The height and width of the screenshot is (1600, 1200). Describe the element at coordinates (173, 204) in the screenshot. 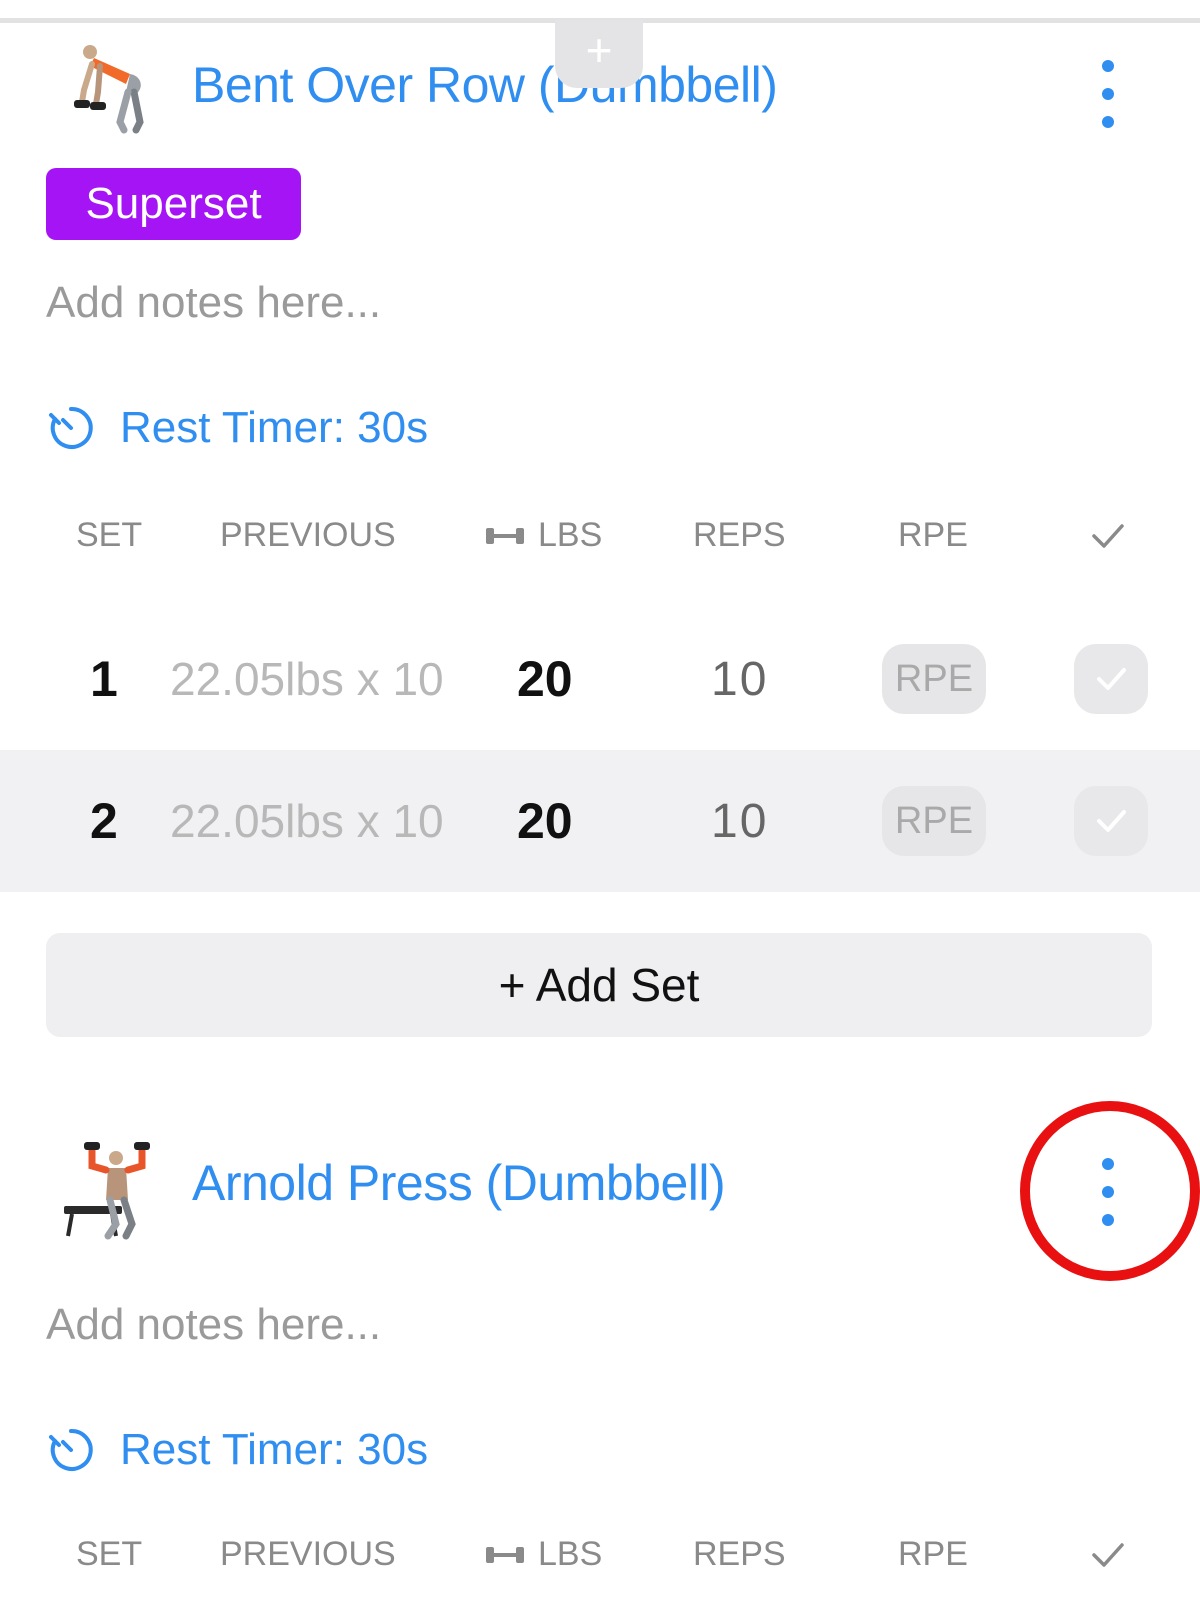

I see `superset-badge: Superset` at that location.